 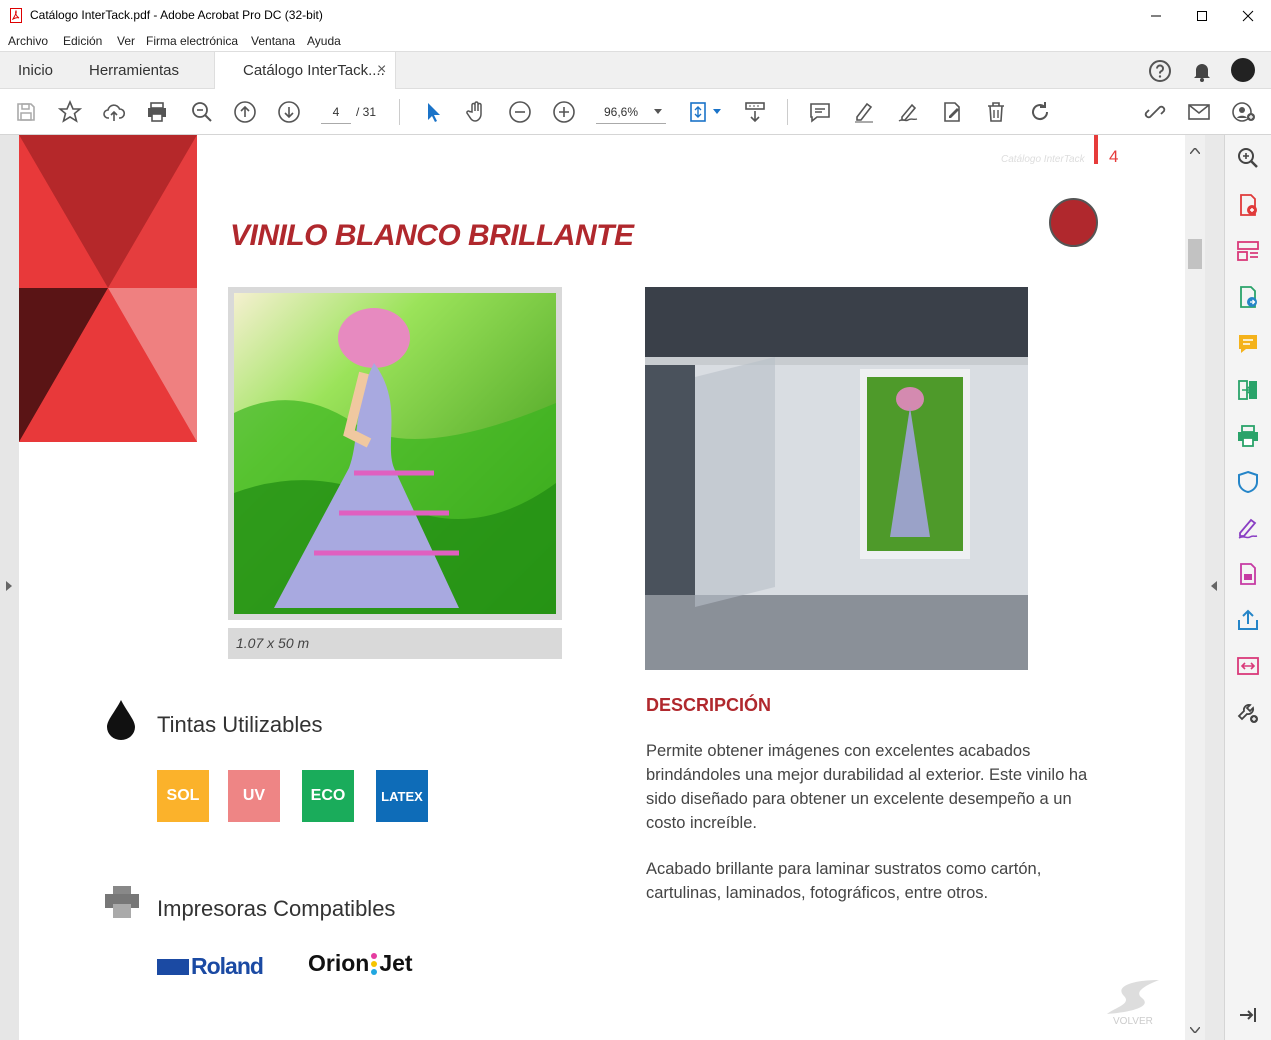 What do you see at coordinates (82, 41) in the screenshot?
I see `menu-edicion: Edición` at bounding box center [82, 41].